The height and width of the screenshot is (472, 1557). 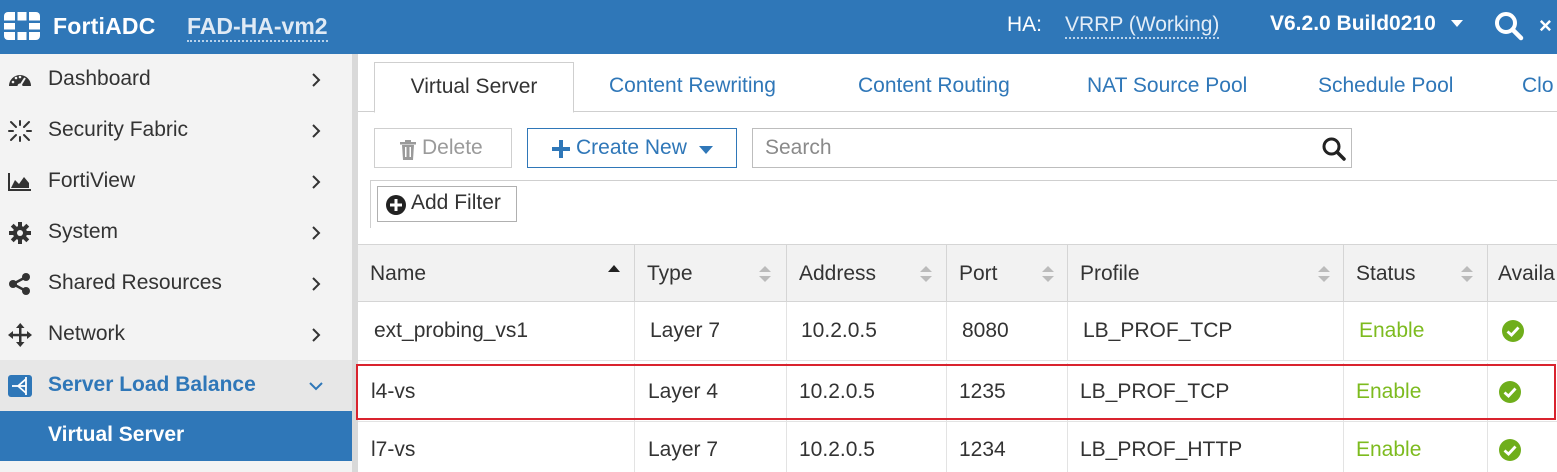 What do you see at coordinates (257, 27) in the screenshot?
I see `hostname-link: FAD-HA-vm2` at bounding box center [257, 27].